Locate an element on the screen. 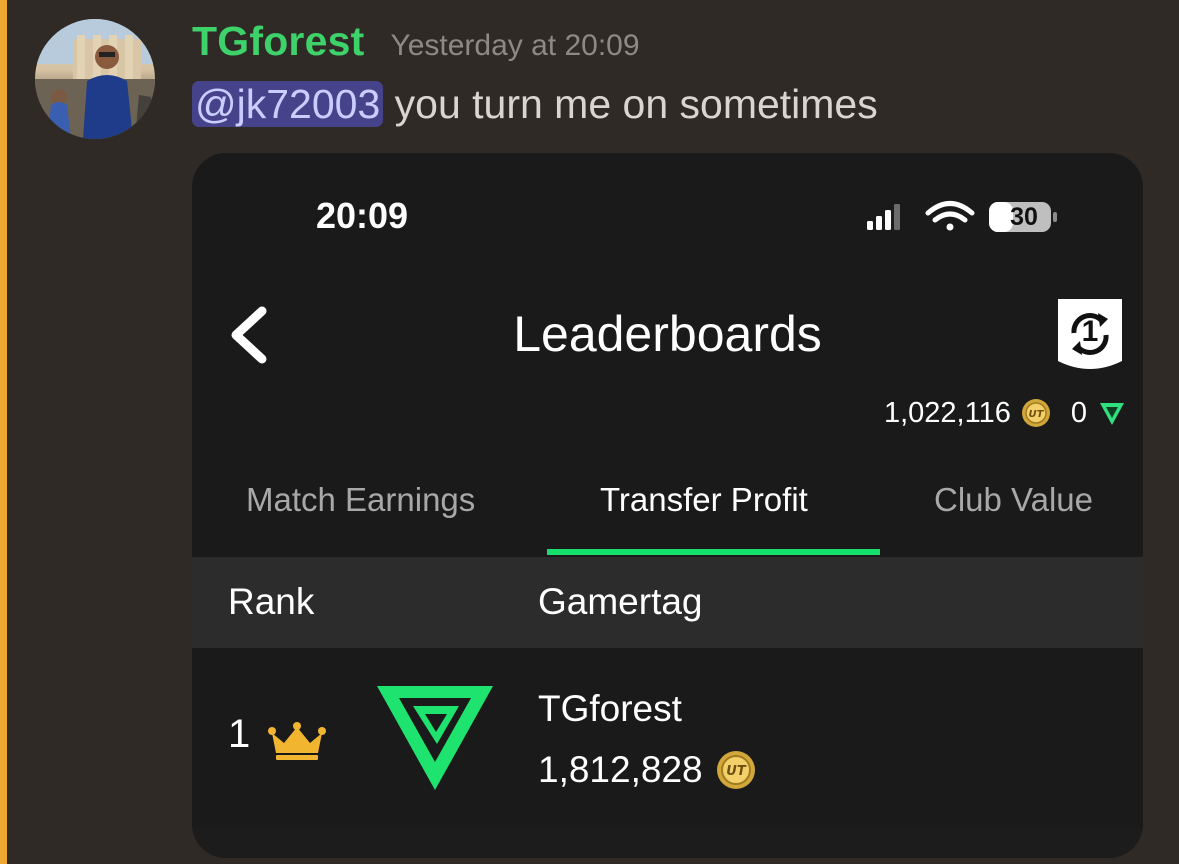  player-gamertag: TGforest is located at coordinates (610, 708).